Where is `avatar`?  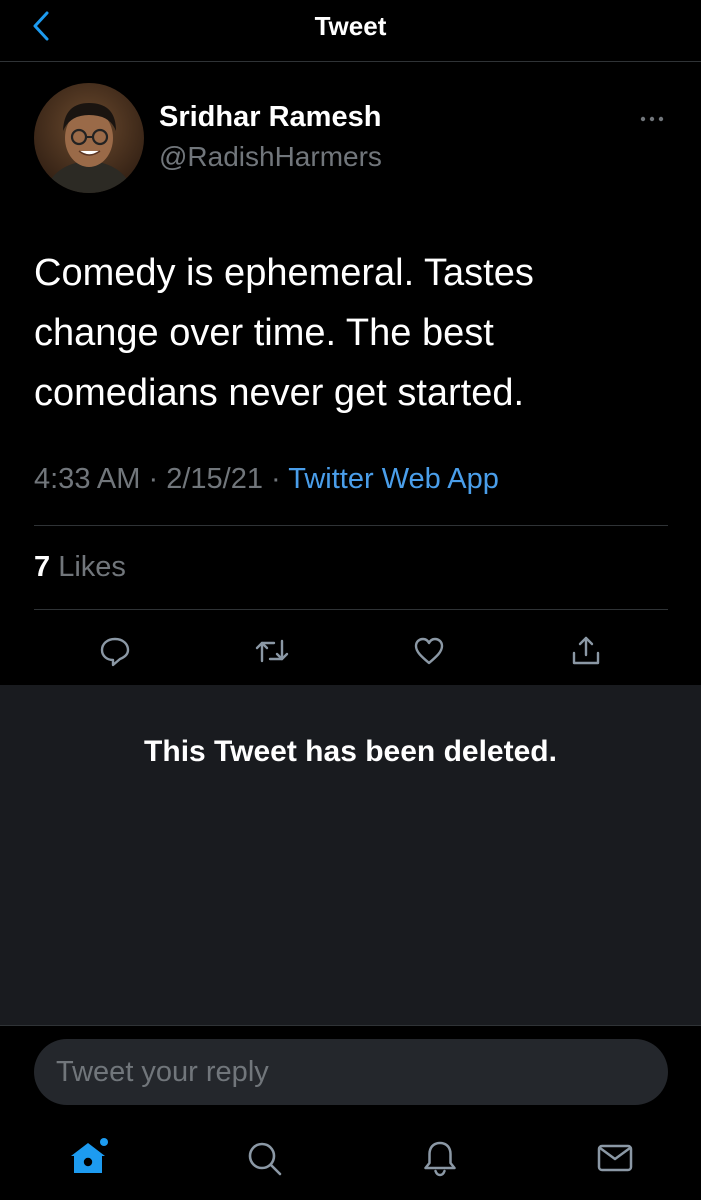
avatar is located at coordinates (89, 138).